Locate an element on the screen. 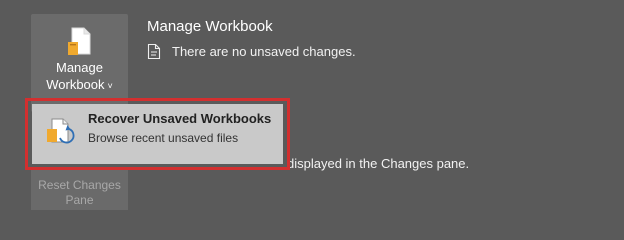  status-text: There are no unsaved changes. is located at coordinates (264, 51).